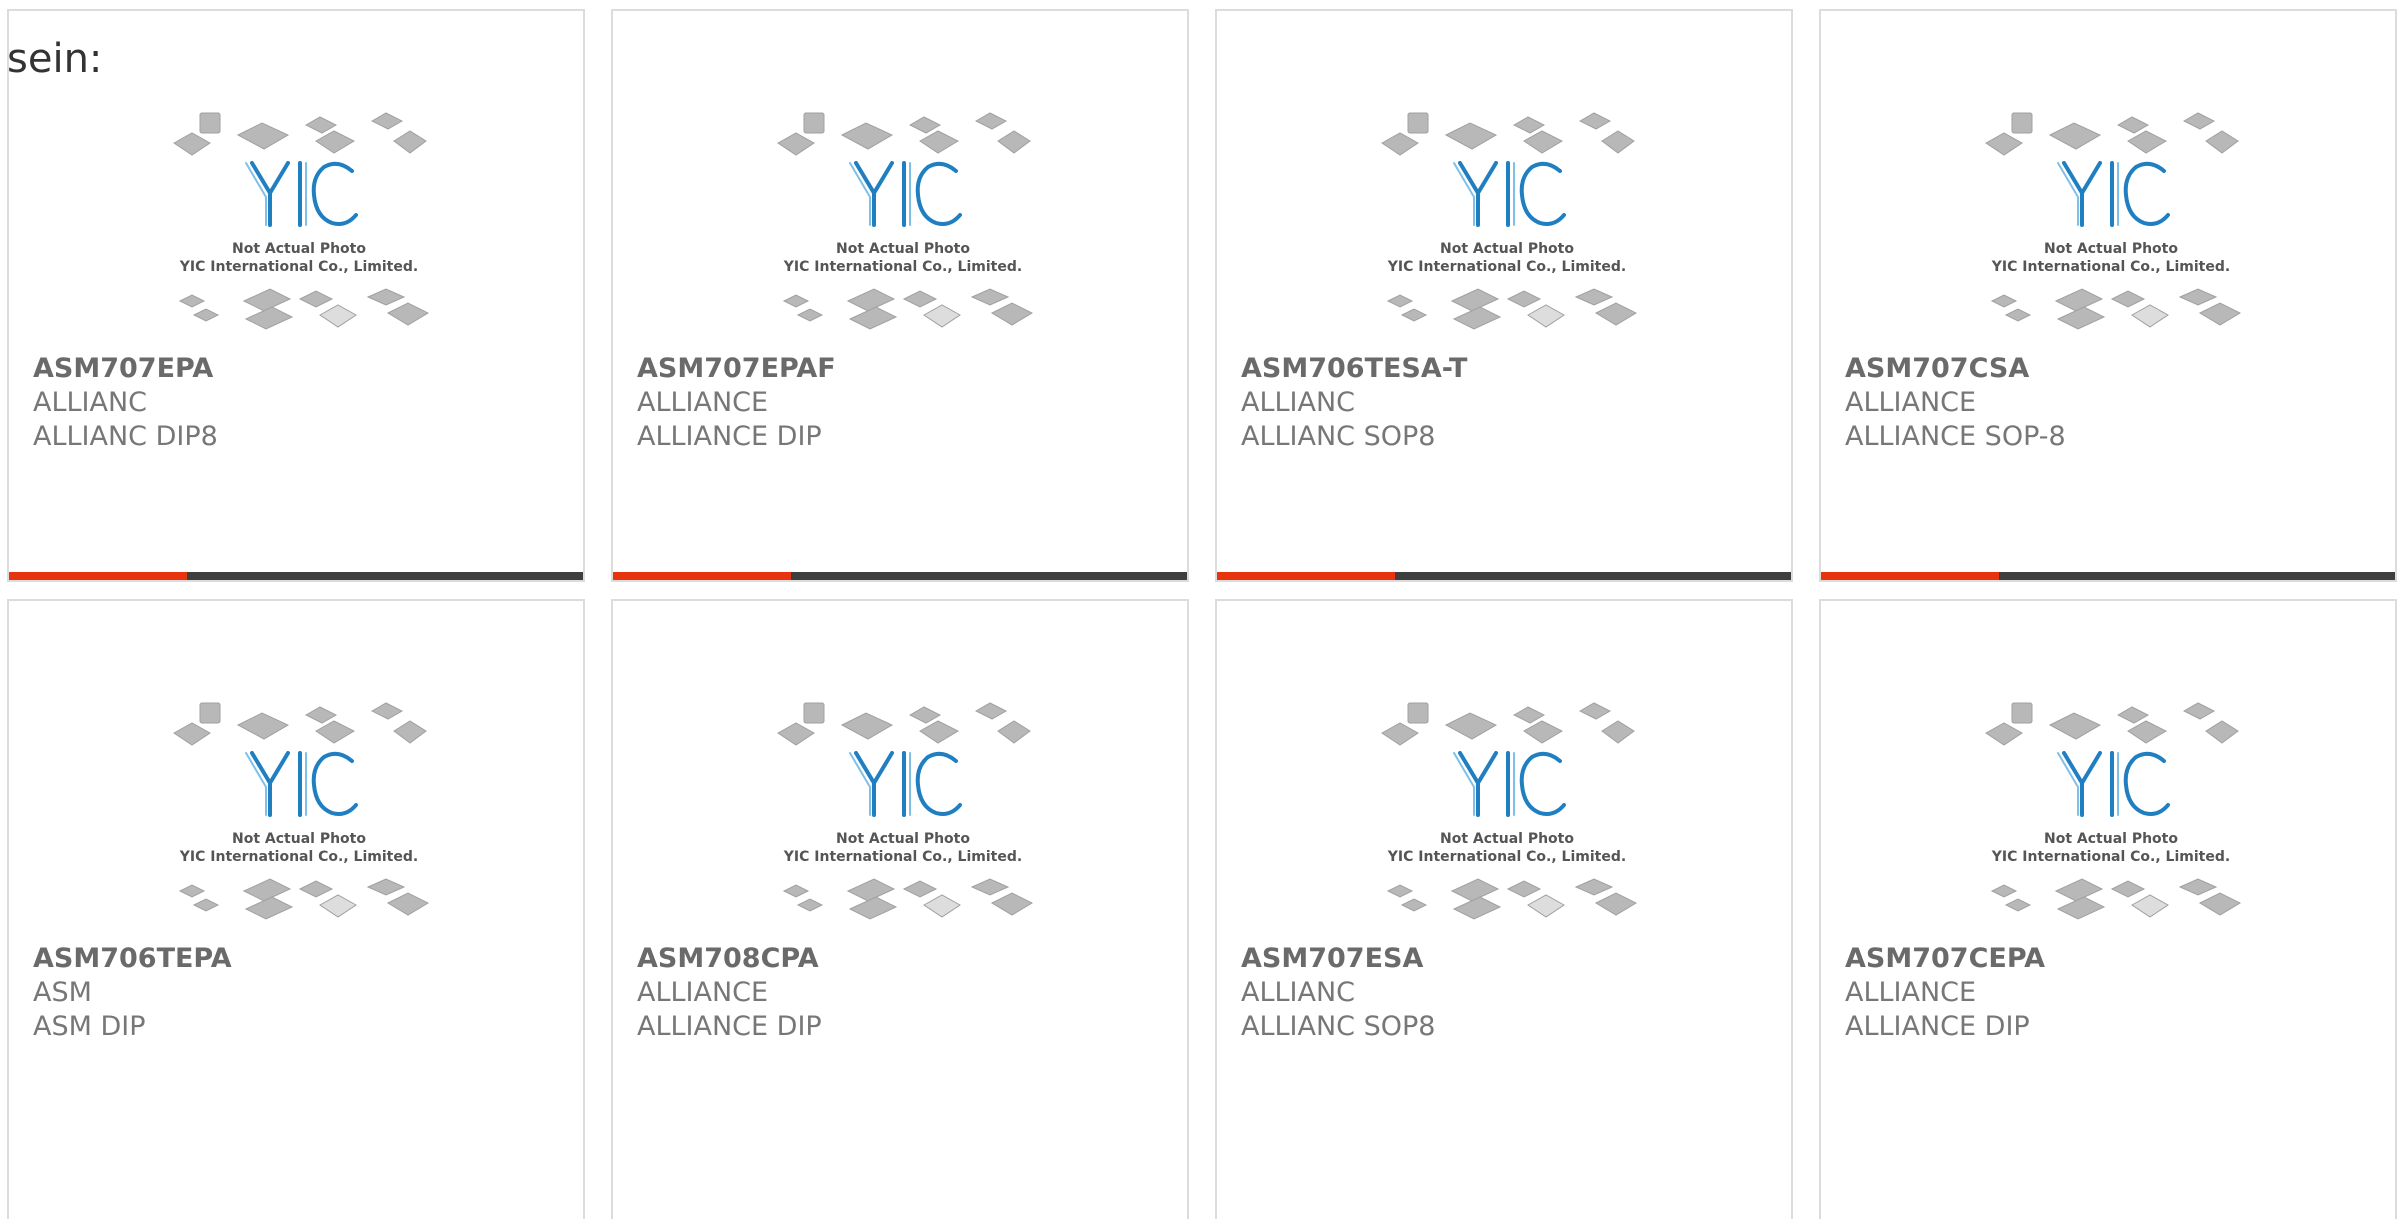  What do you see at coordinates (728, 958) in the screenshot?
I see `part-number: ASM708CPA` at bounding box center [728, 958].